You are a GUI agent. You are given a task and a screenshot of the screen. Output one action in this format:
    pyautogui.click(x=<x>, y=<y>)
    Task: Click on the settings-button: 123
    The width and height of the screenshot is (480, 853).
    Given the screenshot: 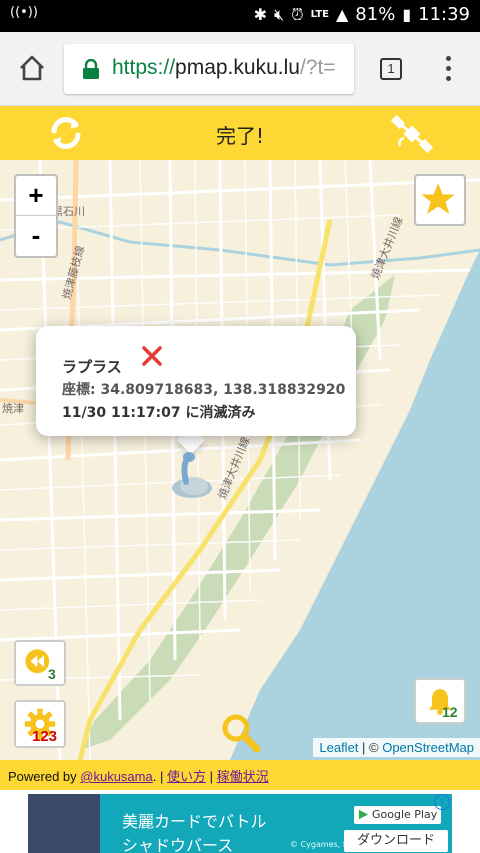 What is the action you would take?
    pyautogui.click(x=40, y=724)
    